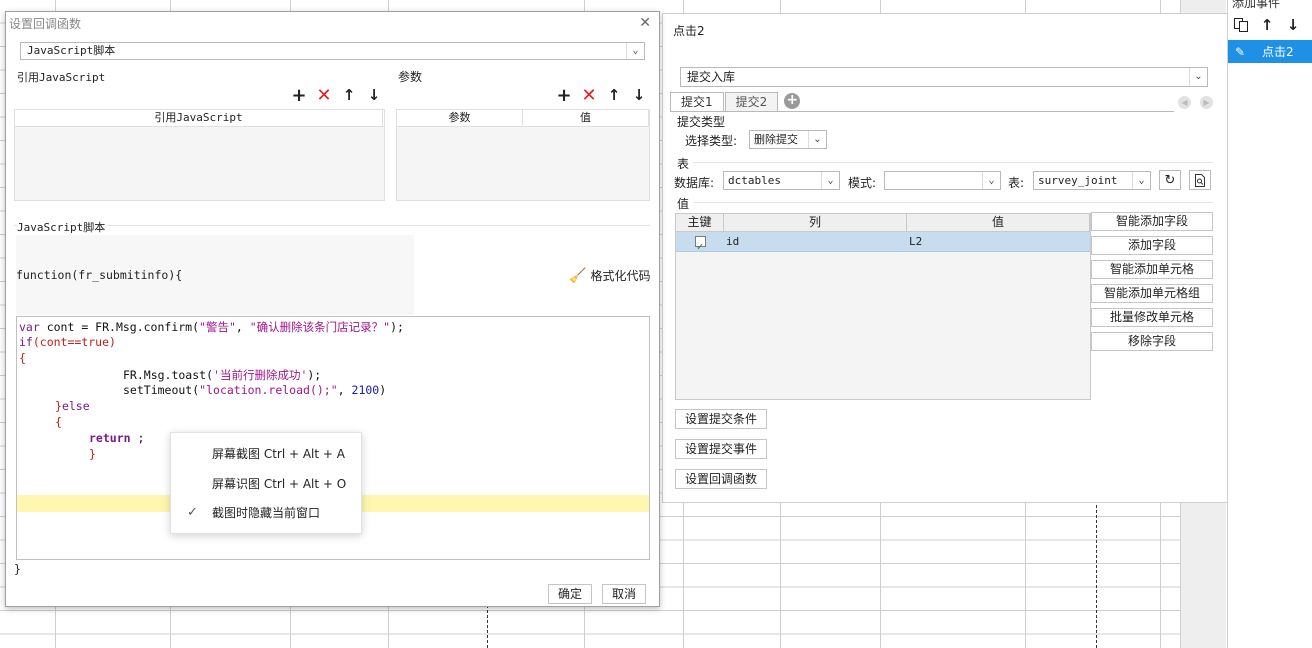 Image resolution: width=1312 pixels, height=648 pixels. What do you see at coordinates (17, 569) in the screenshot?
I see `closing-brace: }` at bounding box center [17, 569].